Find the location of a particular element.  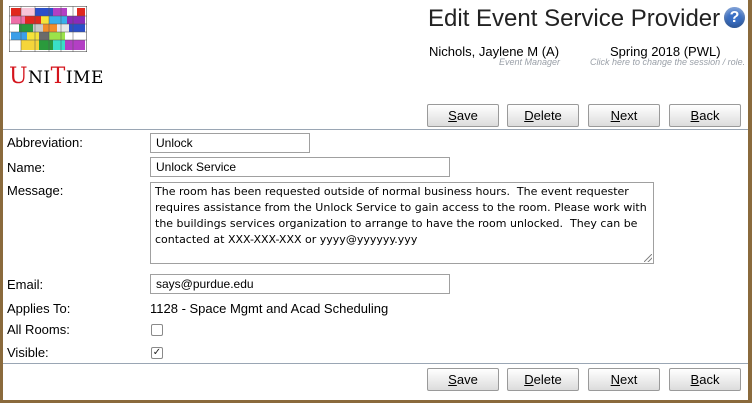

session-change-hint: Click here to change the session / role. is located at coordinates (667, 62).